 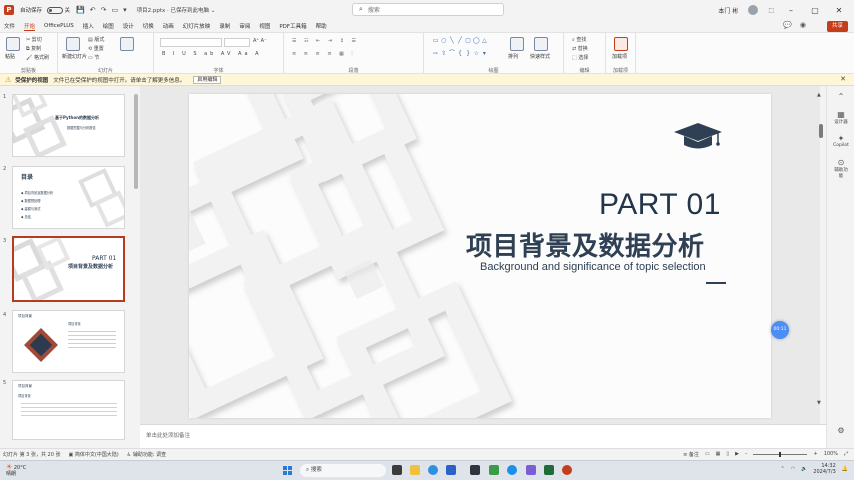 What do you see at coordinates (460, 49) in the screenshot?
I see `shapes-gallery: ▭ ○ ╲ ╱ ▢ ◯ △ ⇨ ⇧ ⌒{} ☆ ▾` at bounding box center [460, 49].